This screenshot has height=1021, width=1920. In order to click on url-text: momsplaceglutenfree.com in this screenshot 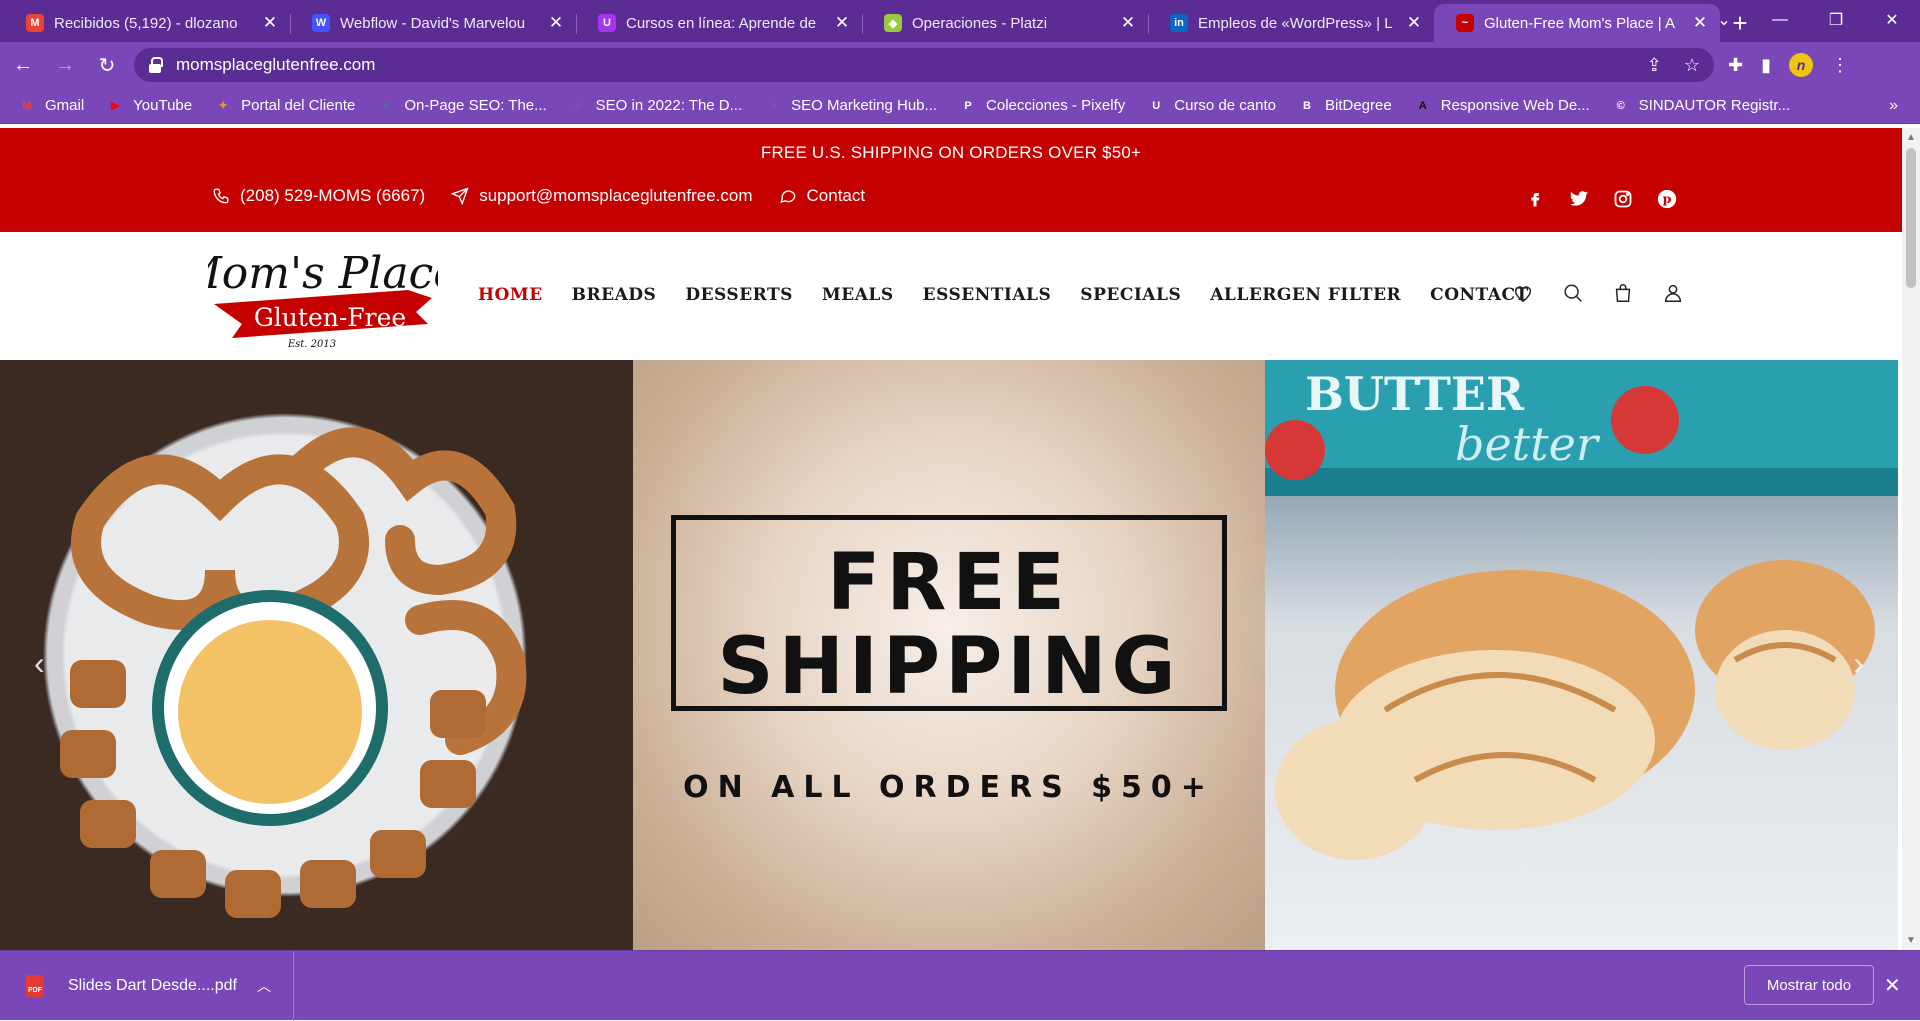, I will do `click(276, 64)`.